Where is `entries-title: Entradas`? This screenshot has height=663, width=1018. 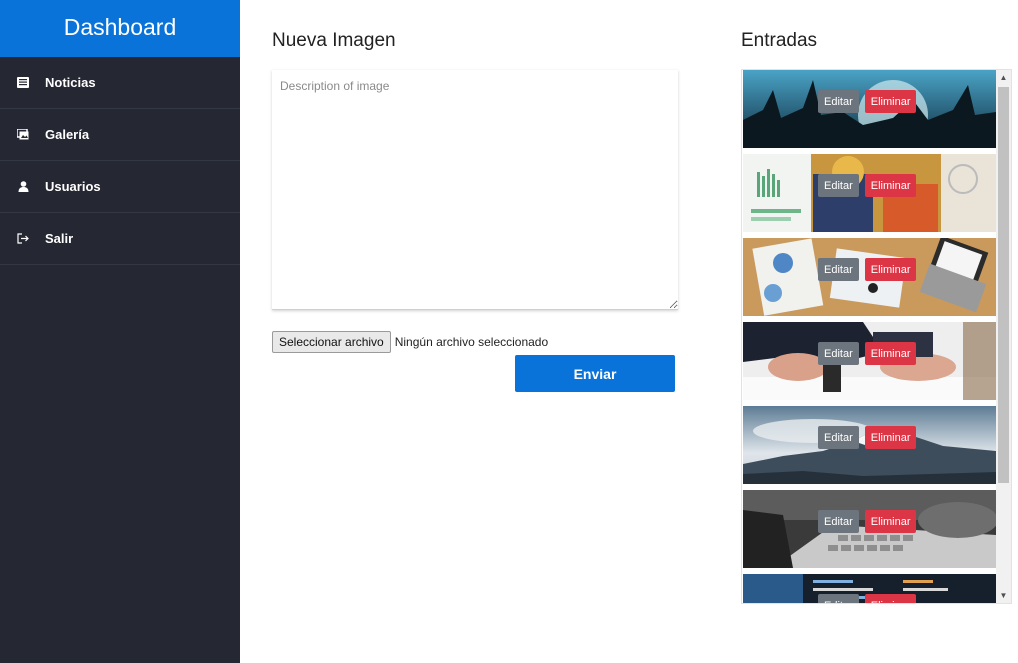 entries-title: Entradas is located at coordinates (779, 40).